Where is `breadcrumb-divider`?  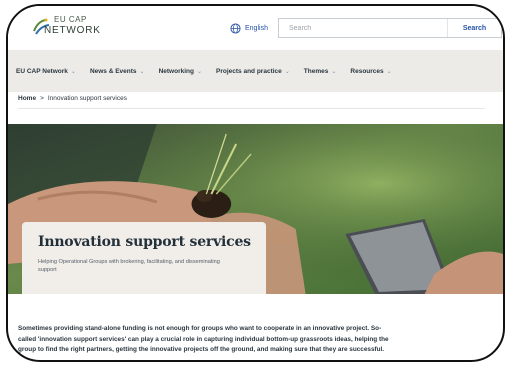 breadcrumb-divider is located at coordinates (251, 108).